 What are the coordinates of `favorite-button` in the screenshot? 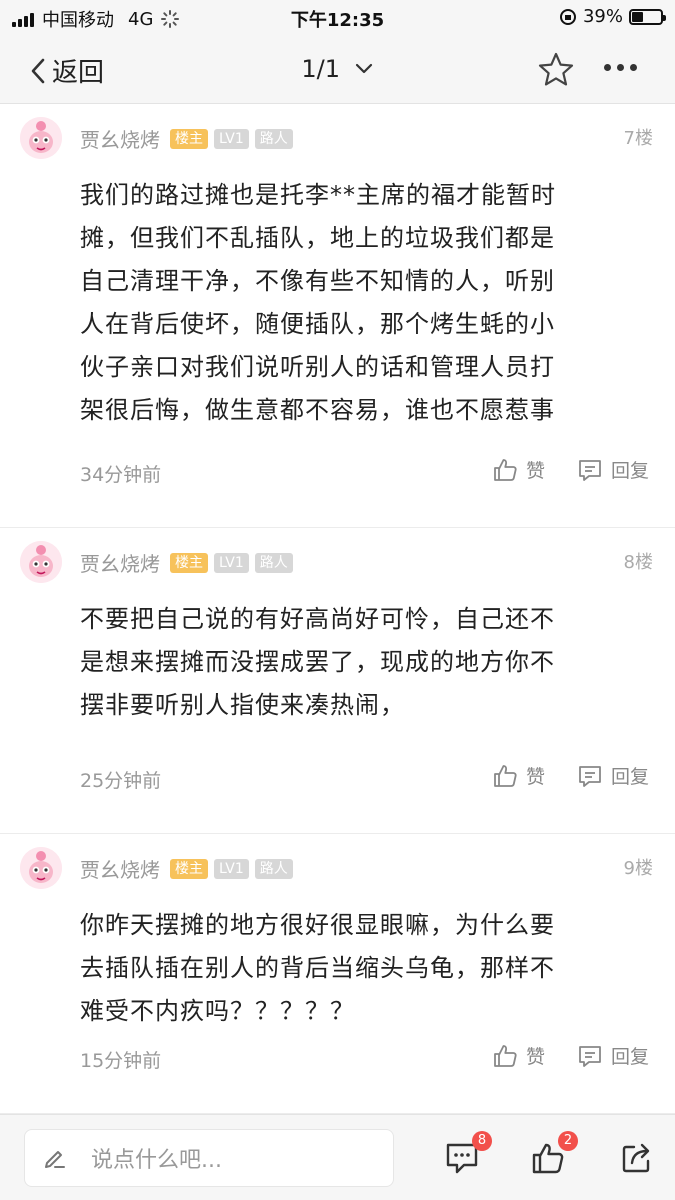 It's located at (556, 71).